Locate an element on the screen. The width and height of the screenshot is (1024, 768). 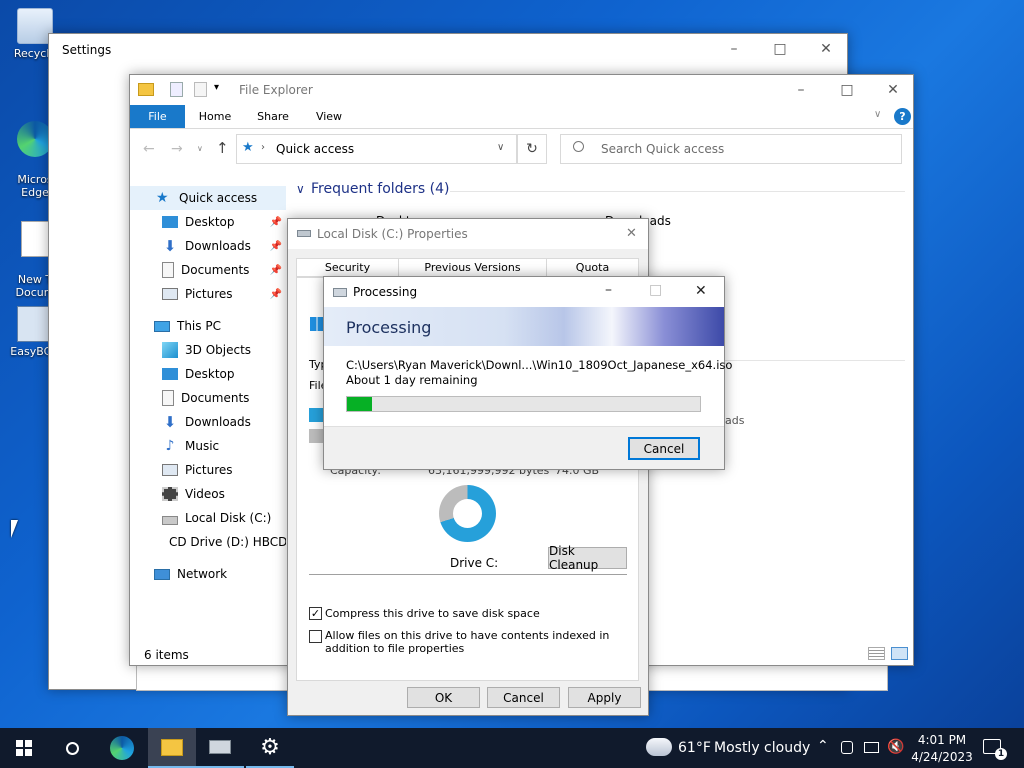
address-text: Quick access is located at coordinates (315, 149).